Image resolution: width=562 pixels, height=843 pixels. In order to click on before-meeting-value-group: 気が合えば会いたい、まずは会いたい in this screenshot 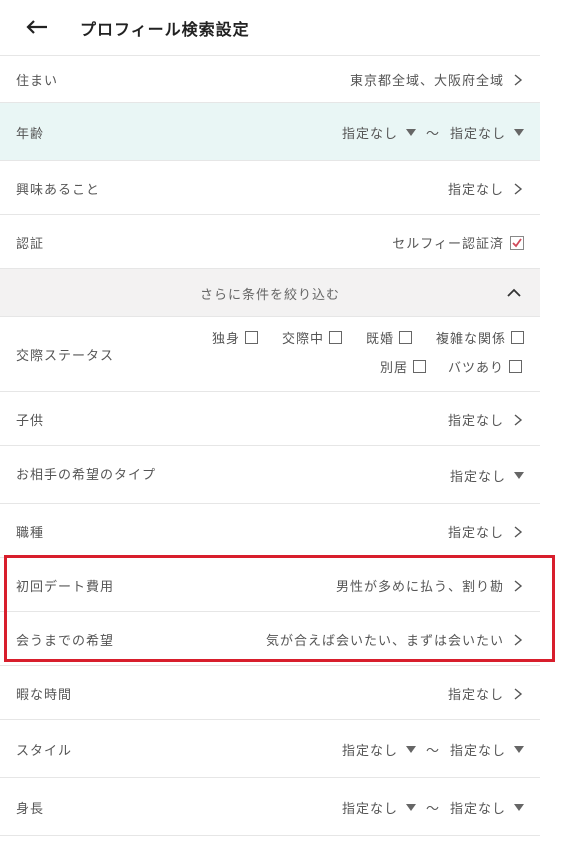, I will do `click(395, 639)`.